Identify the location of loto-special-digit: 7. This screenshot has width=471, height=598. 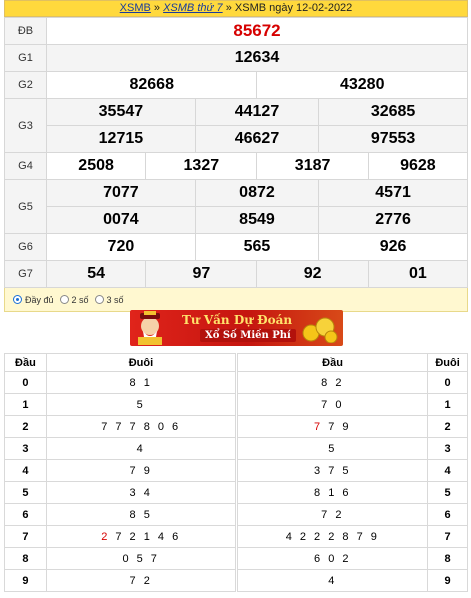
(318, 426).